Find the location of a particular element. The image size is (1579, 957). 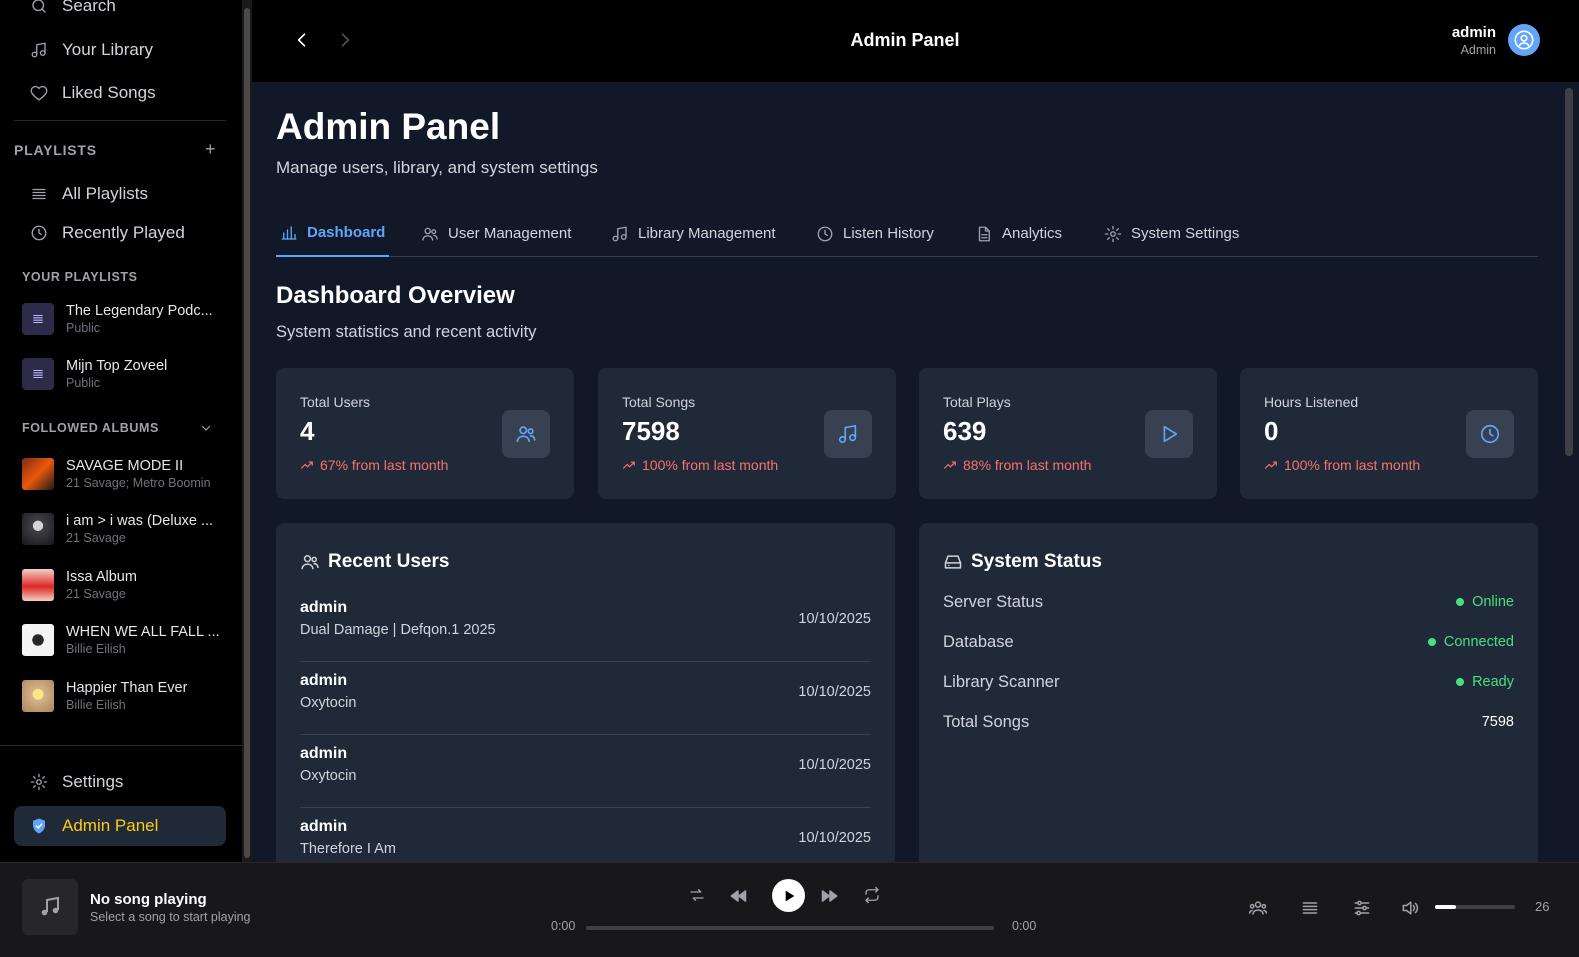

nav-admin-panel: Admin Panel is located at coordinates (120, 826).